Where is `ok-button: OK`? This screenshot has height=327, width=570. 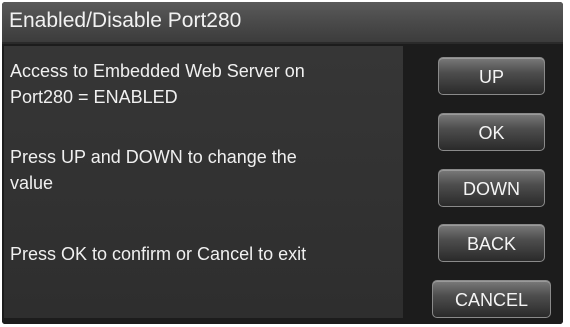 ok-button: OK is located at coordinates (491, 132).